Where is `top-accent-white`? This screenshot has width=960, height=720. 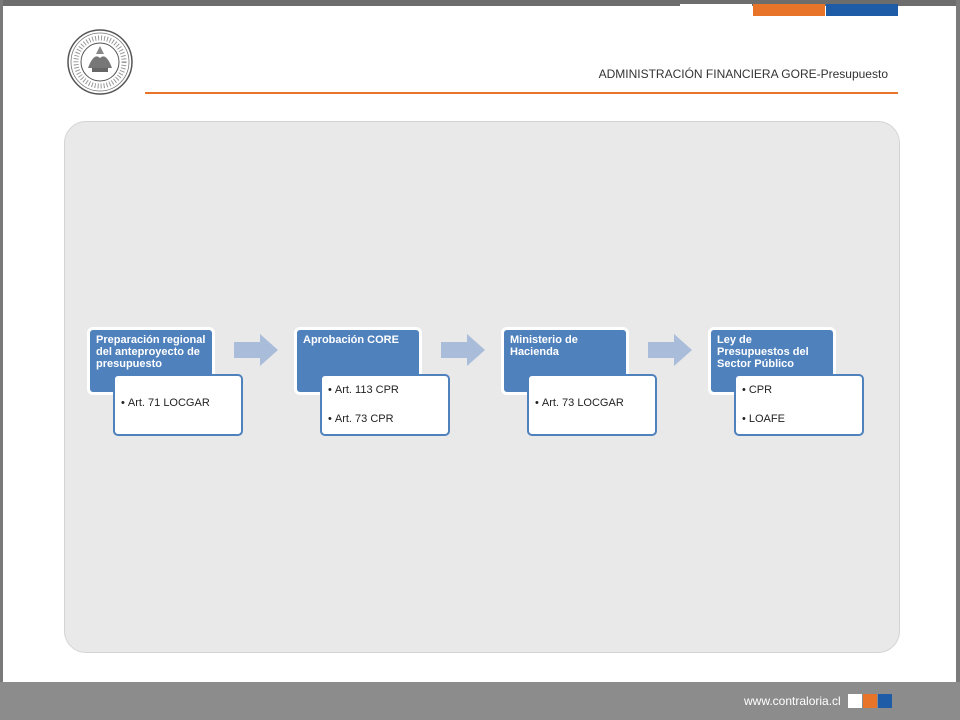 top-accent-white is located at coordinates (716, 5).